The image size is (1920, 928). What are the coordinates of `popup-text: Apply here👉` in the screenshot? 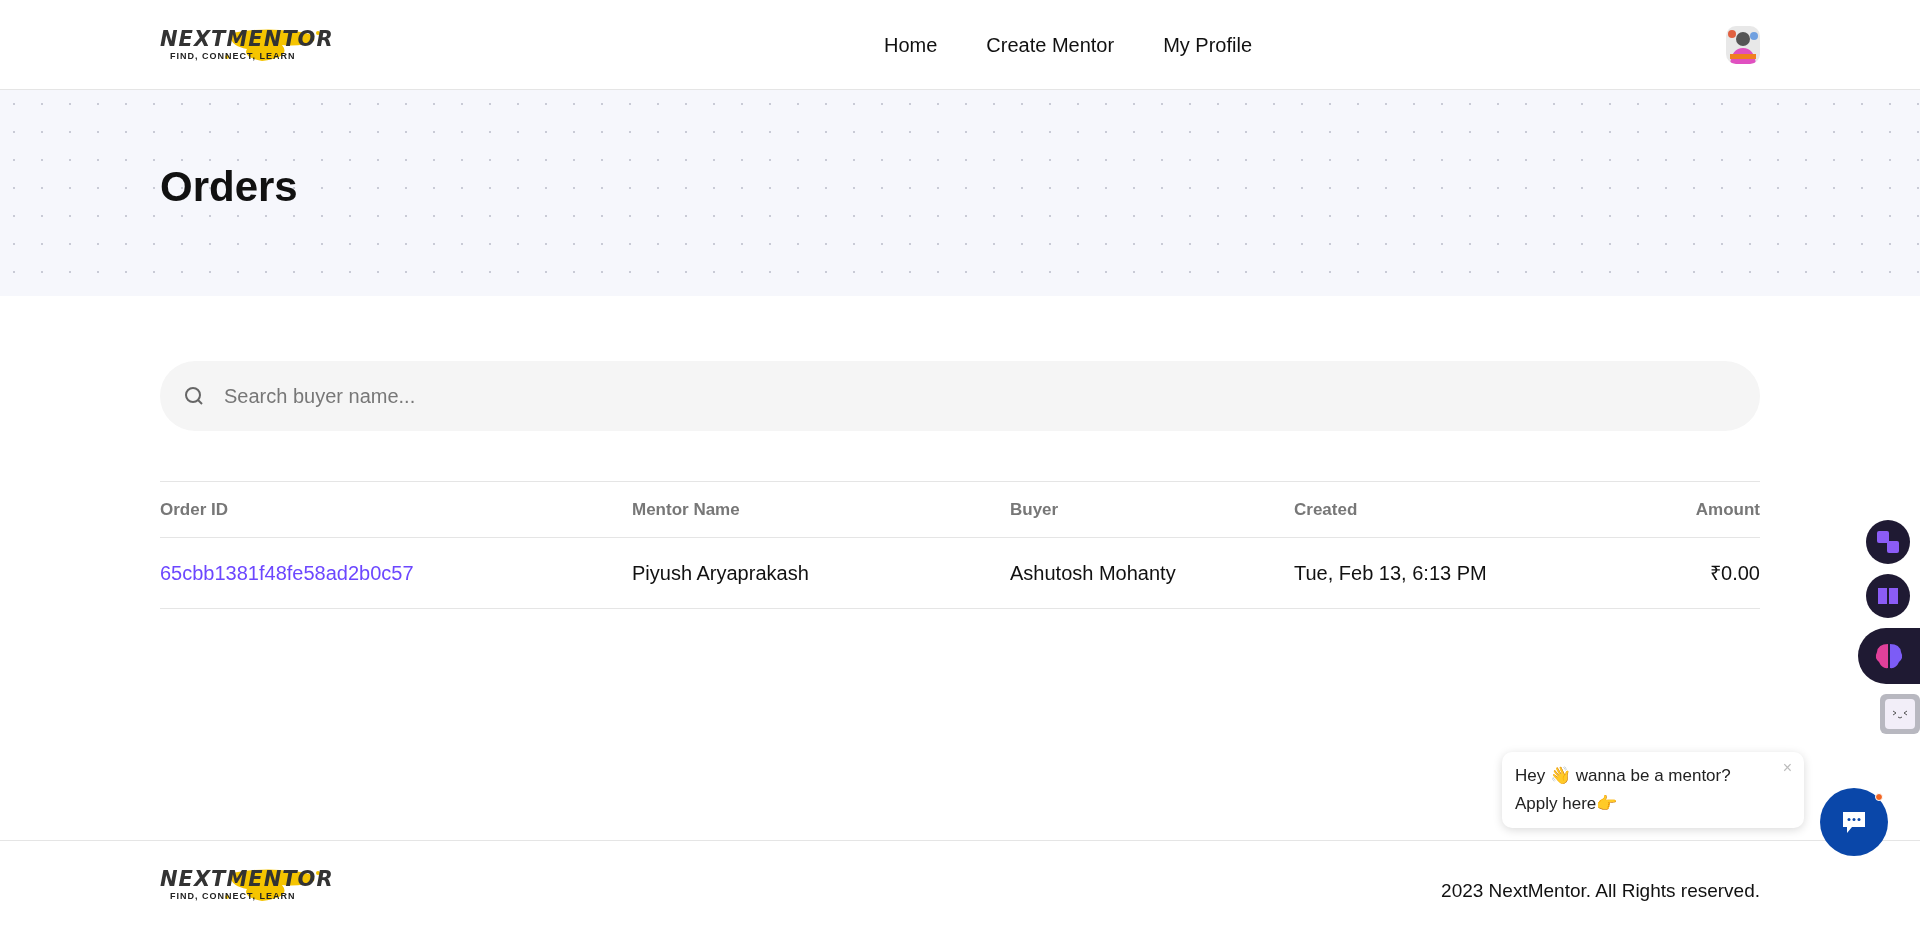 It's located at (1644, 804).